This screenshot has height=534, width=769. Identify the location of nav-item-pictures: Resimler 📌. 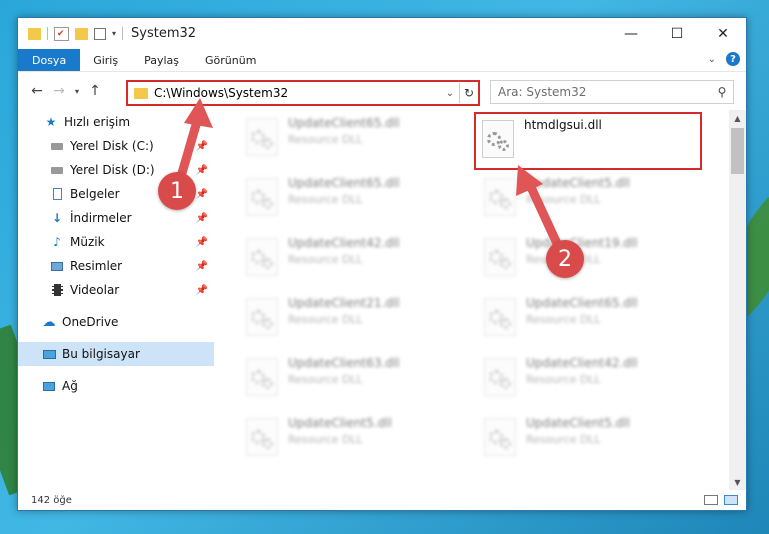
(116, 266).